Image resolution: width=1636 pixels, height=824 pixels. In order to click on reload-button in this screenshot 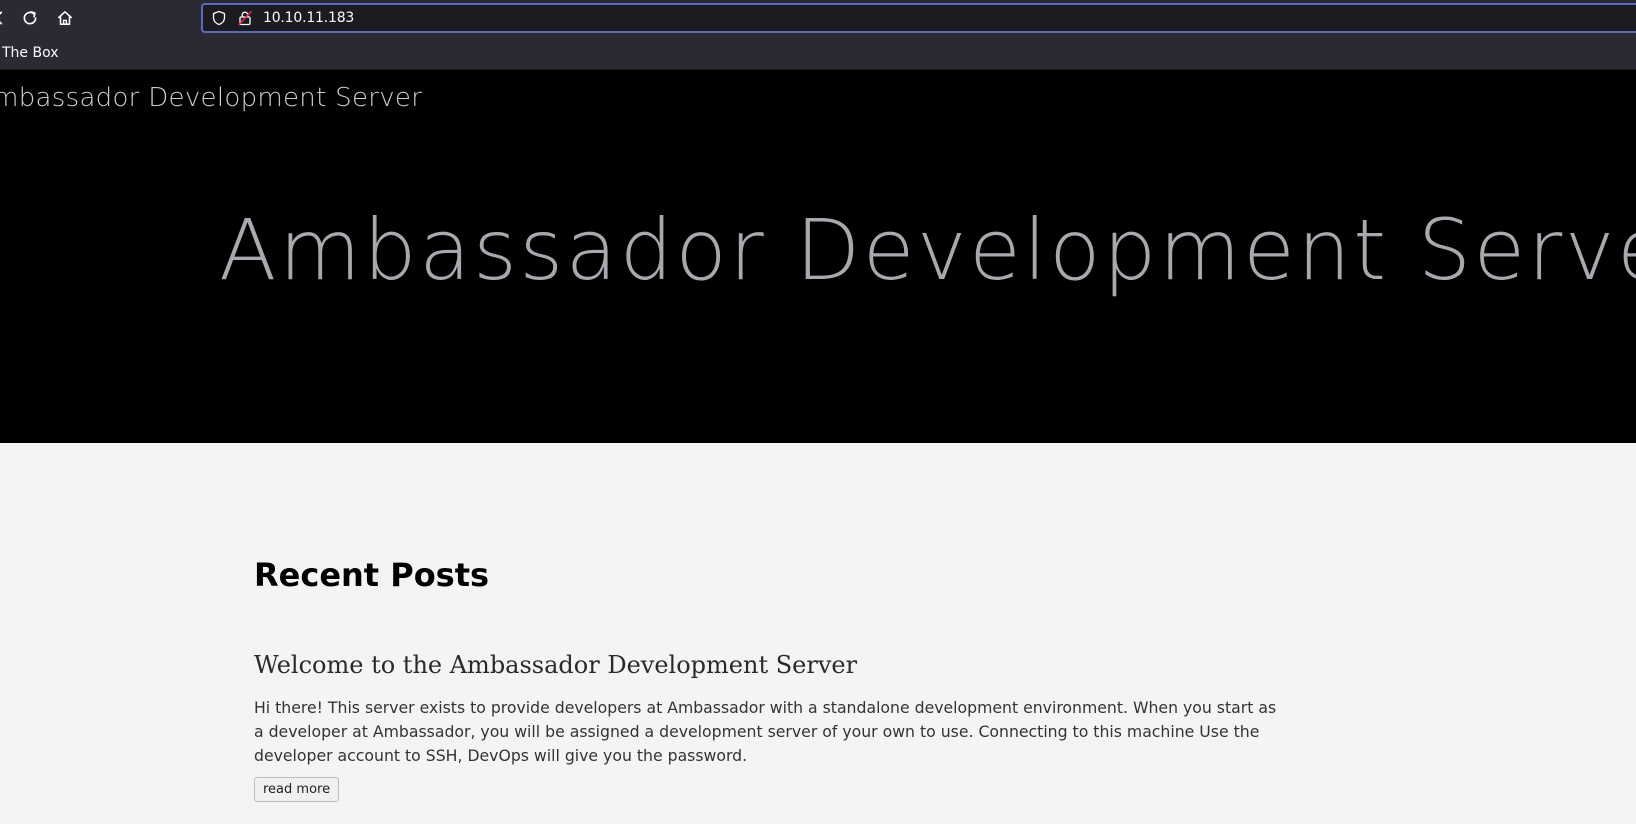, I will do `click(30, 18)`.